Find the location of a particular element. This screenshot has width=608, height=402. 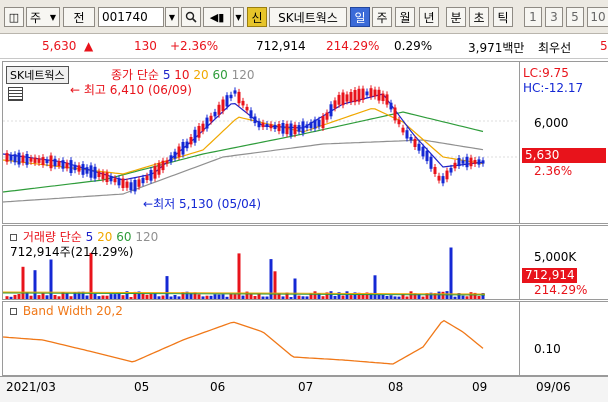

lc-label: LC:9.75 is located at coordinates (546, 73).